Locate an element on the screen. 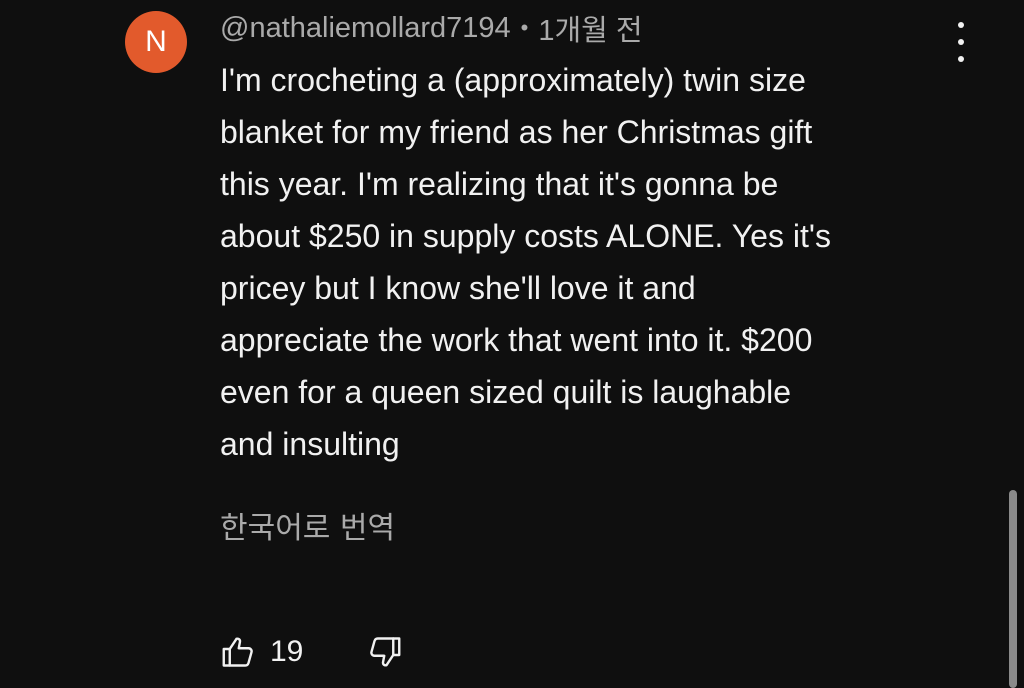 The image size is (1024, 688). author-name: @nathaliemollard7194 is located at coordinates (365, 28).